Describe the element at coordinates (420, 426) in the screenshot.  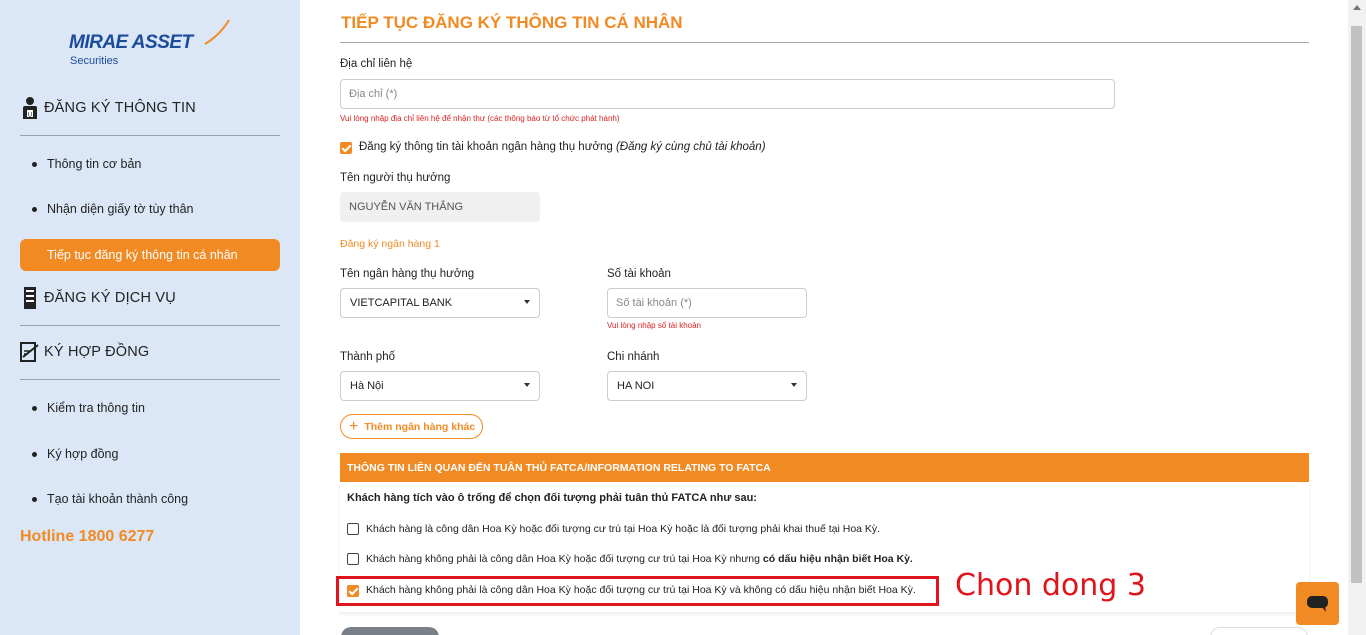
I see `add-bank-label: Thêm ngân hàng khác` at that location.